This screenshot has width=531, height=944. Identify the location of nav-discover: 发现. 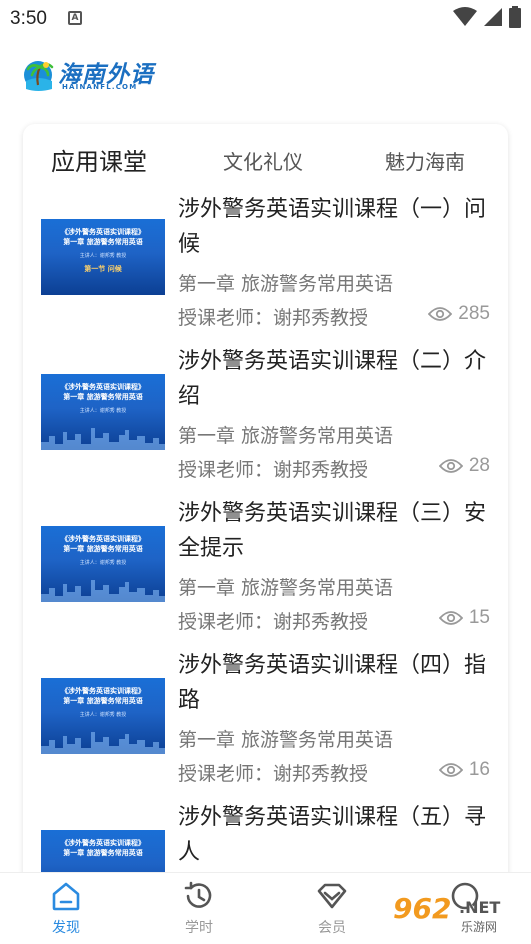
(66, 908).